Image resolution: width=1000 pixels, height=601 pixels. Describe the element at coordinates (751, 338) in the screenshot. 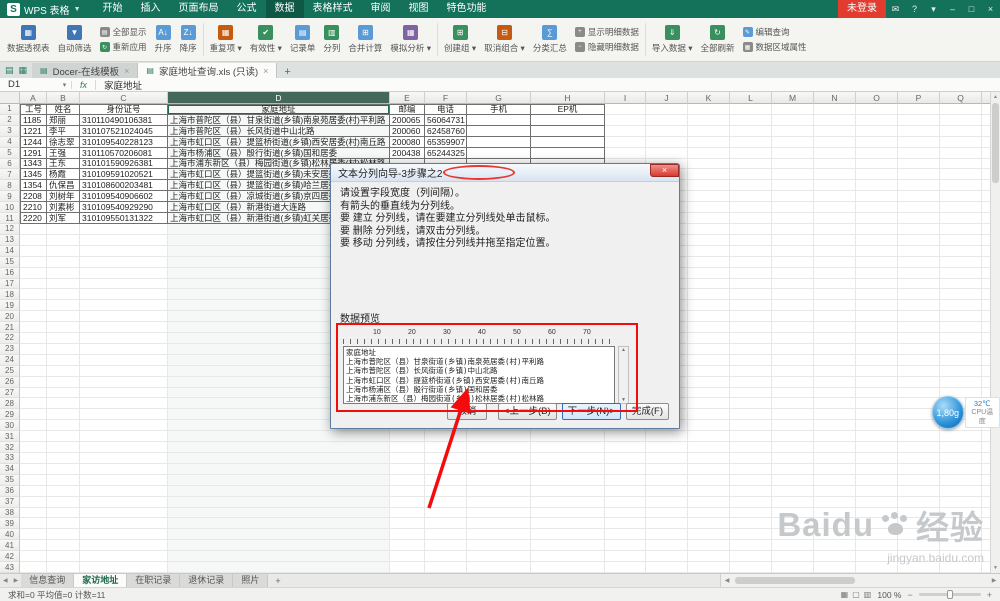

I see `cell-L22` at that location.